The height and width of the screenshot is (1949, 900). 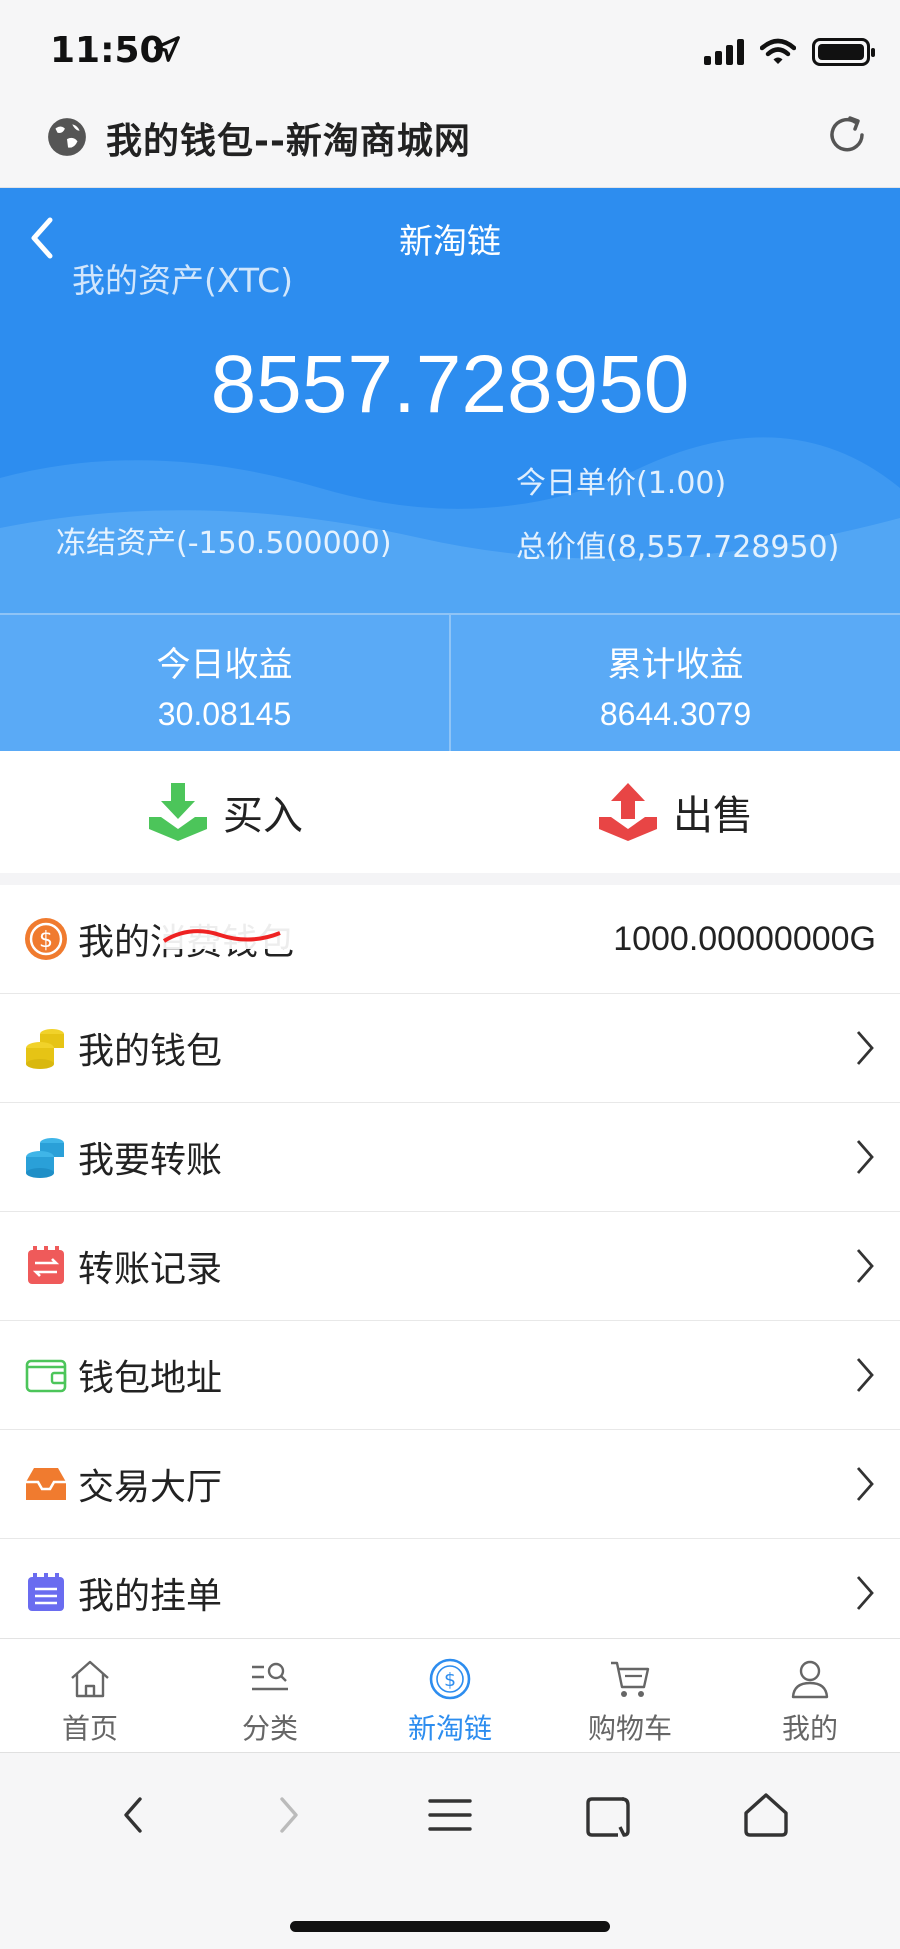 What do you see at coordinates (288, 1815) in the screenshot?
I see `forward-icon` at bounding box center [288, 1815].